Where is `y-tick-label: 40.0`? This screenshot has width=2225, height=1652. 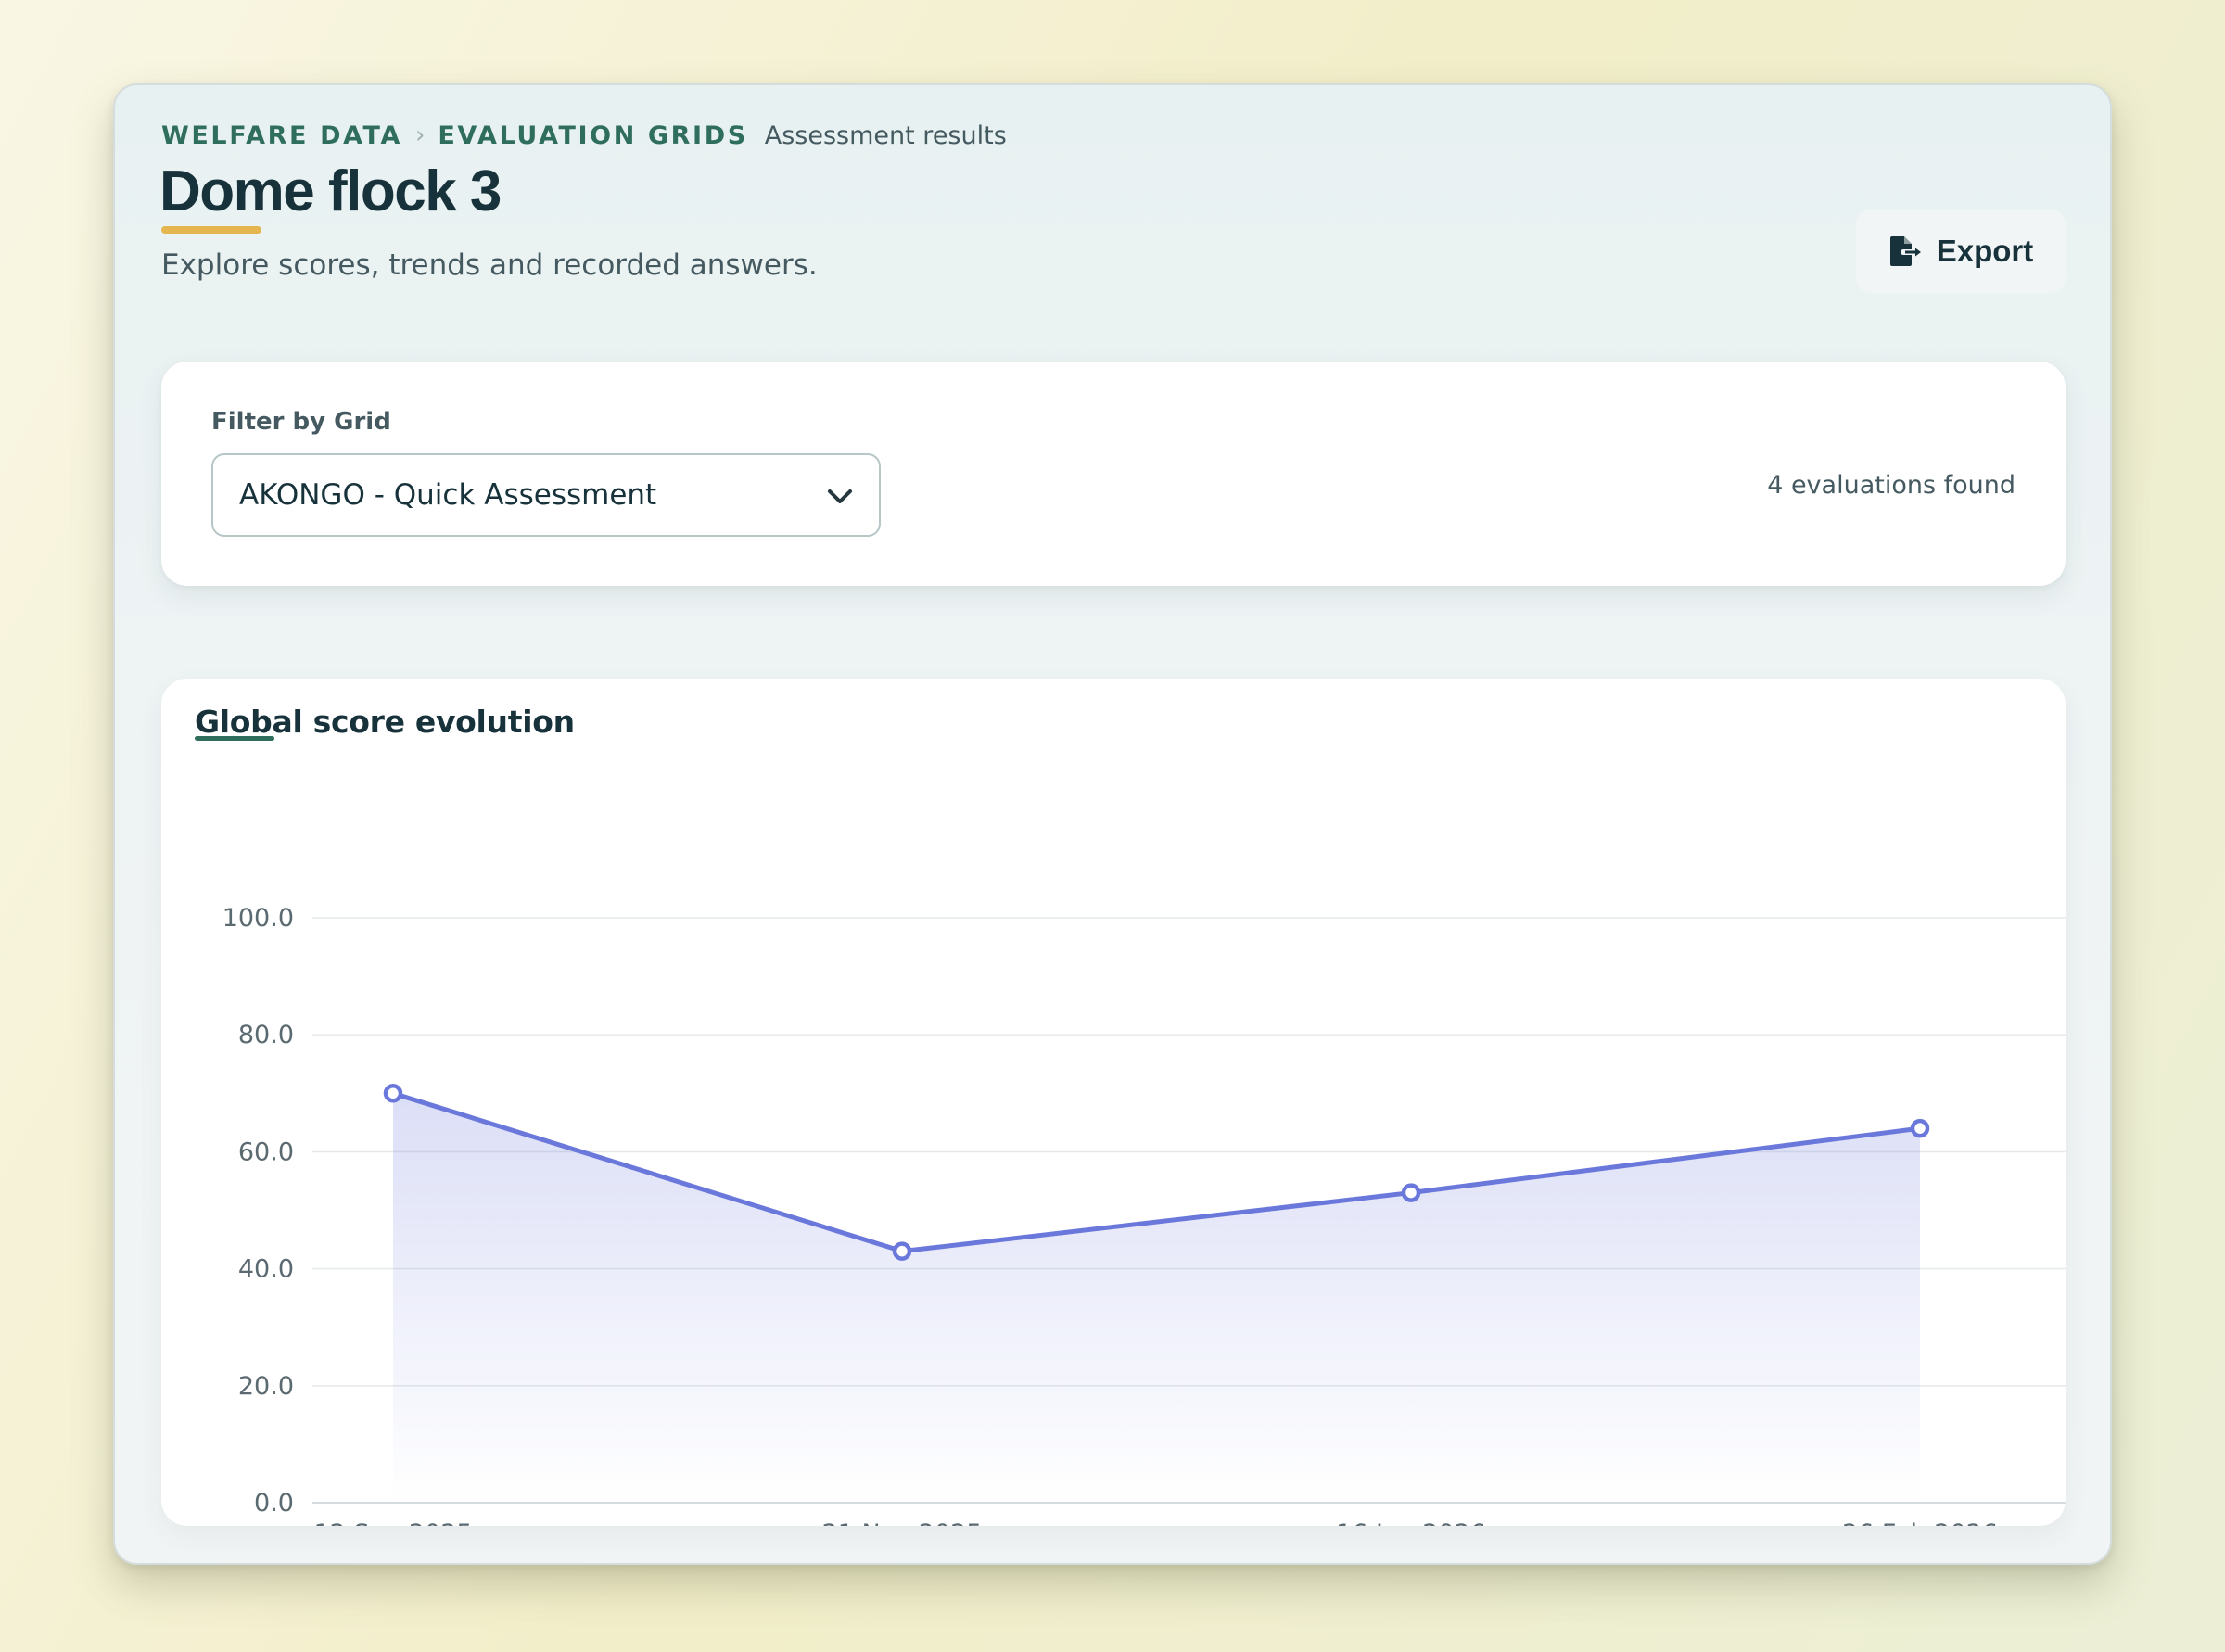
y-tick-label: 40.0 is located at coordinates (266, 1269).